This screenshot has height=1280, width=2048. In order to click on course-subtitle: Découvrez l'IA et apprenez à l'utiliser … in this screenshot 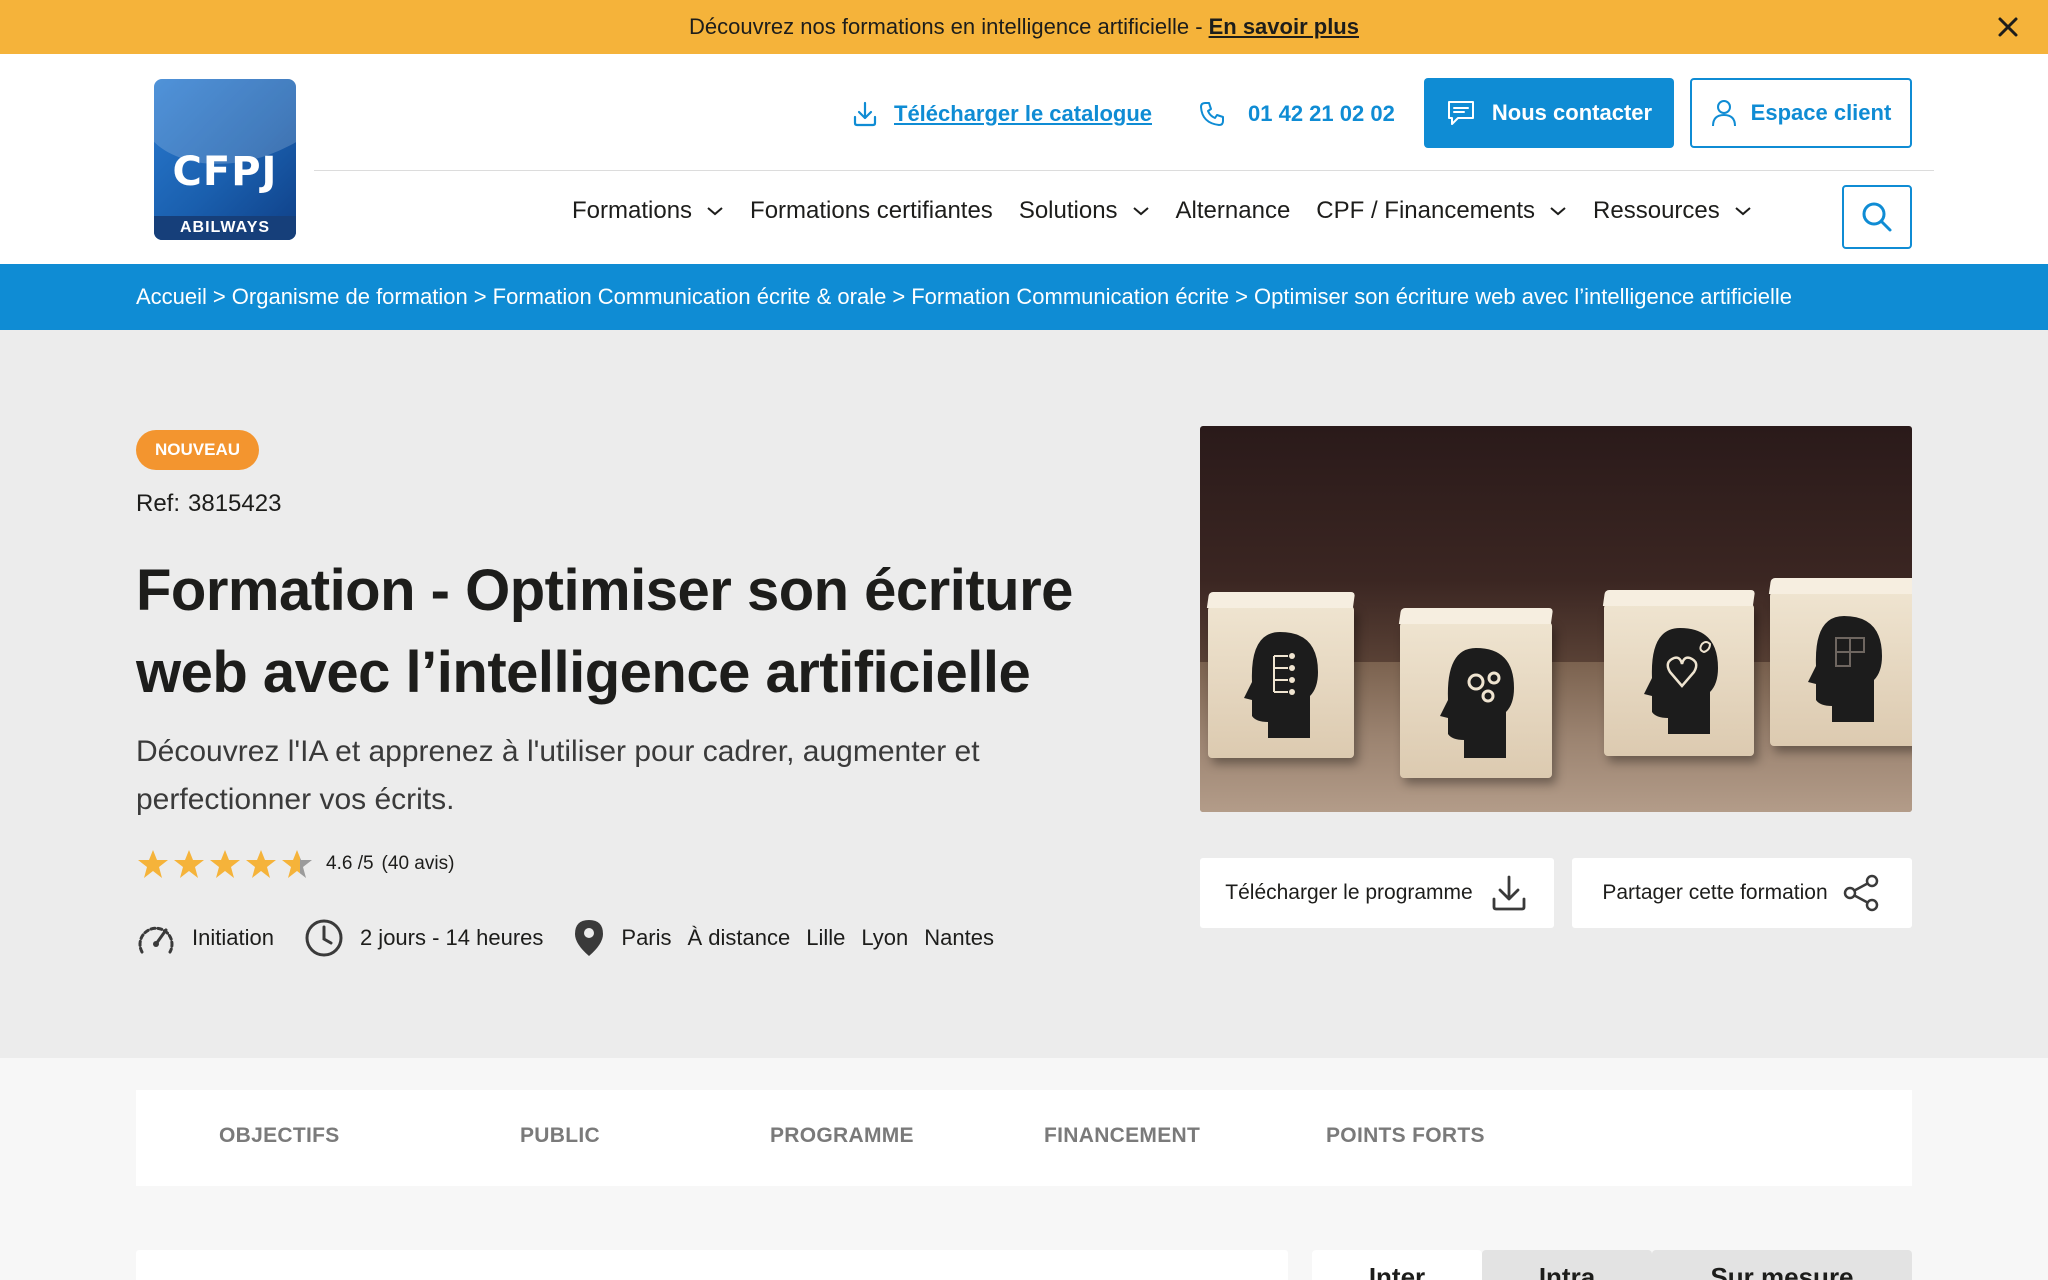, I will do `click(558, 775)`.